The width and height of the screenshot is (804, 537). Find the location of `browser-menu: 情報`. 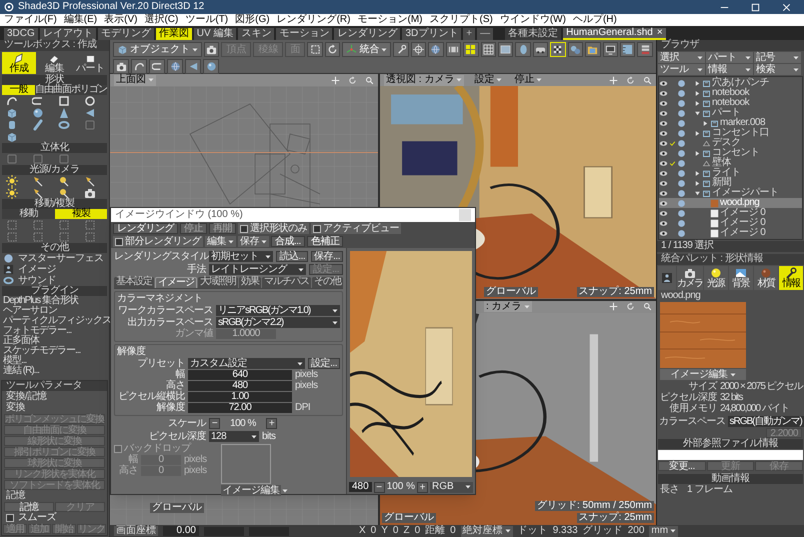

browser-menu: 情報 is located at coordinates (729, 69).